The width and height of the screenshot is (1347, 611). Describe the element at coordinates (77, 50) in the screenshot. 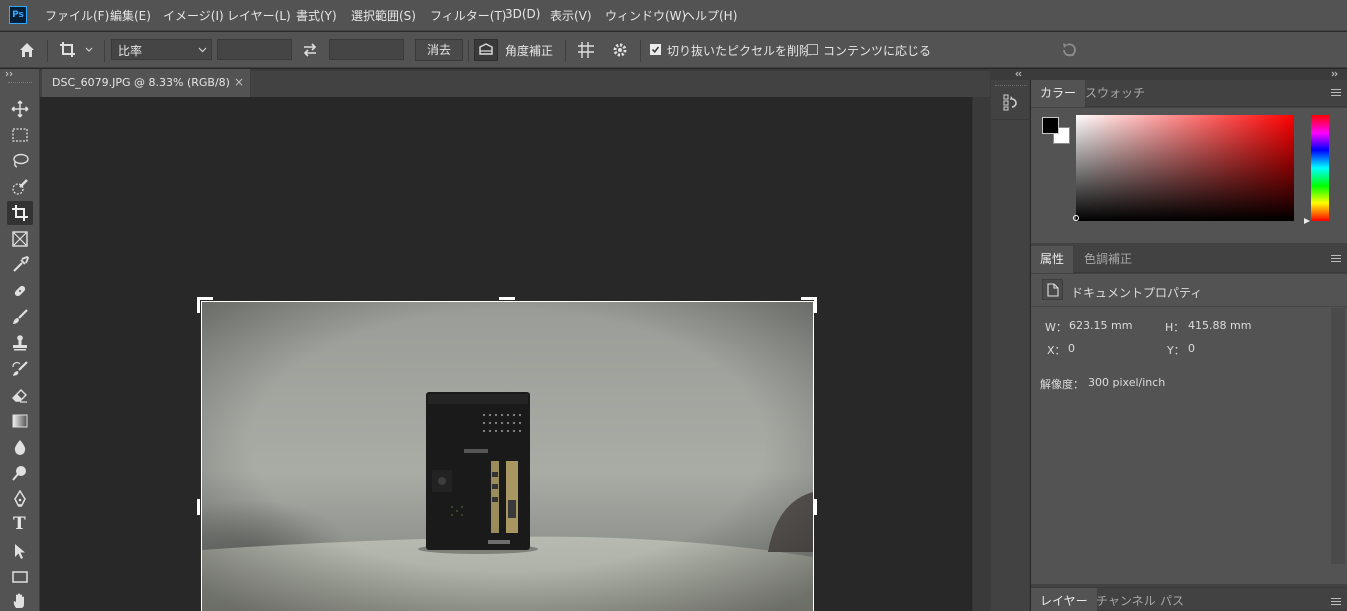

I see `crop-preset-icon` at that location.